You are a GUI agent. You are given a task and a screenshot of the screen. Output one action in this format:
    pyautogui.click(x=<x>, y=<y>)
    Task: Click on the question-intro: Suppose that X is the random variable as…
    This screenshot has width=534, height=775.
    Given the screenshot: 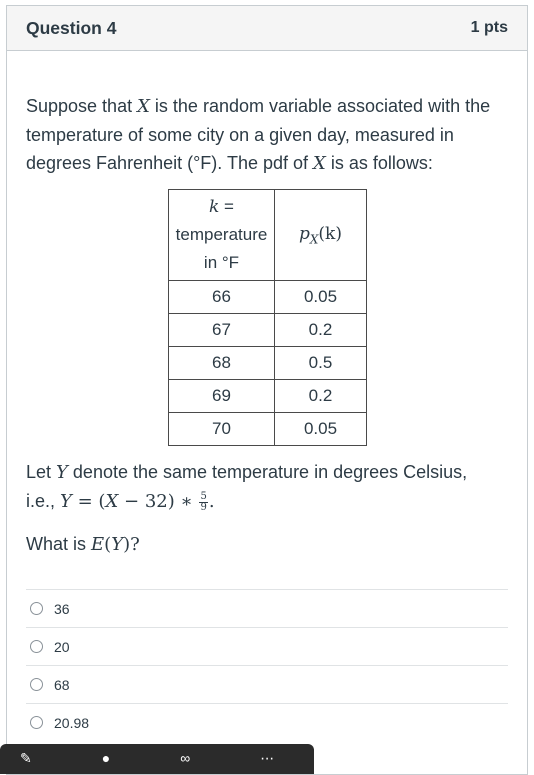 What is the action you would take?
    pyautogui.click(x=258, y=135)
    